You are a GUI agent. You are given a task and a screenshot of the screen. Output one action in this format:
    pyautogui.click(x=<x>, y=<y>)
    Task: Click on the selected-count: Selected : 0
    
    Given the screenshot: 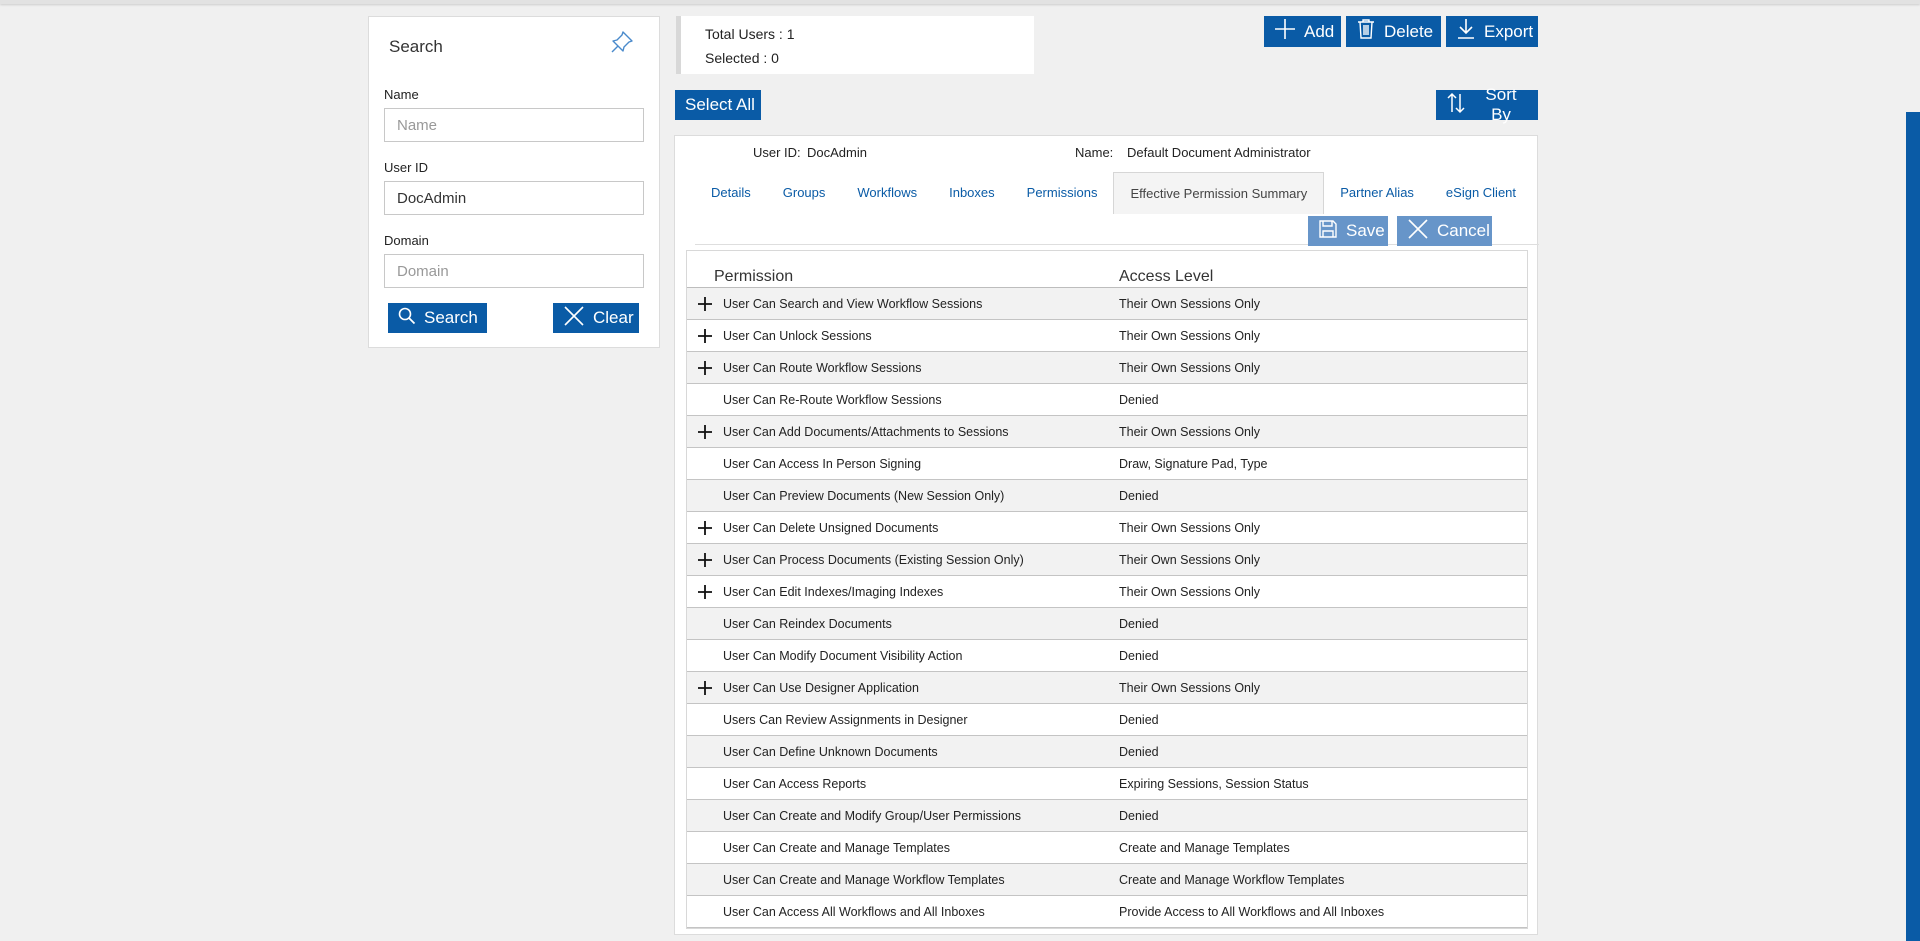 What is the action you would take?
    pyautogui.click(x=742, y=58)
    